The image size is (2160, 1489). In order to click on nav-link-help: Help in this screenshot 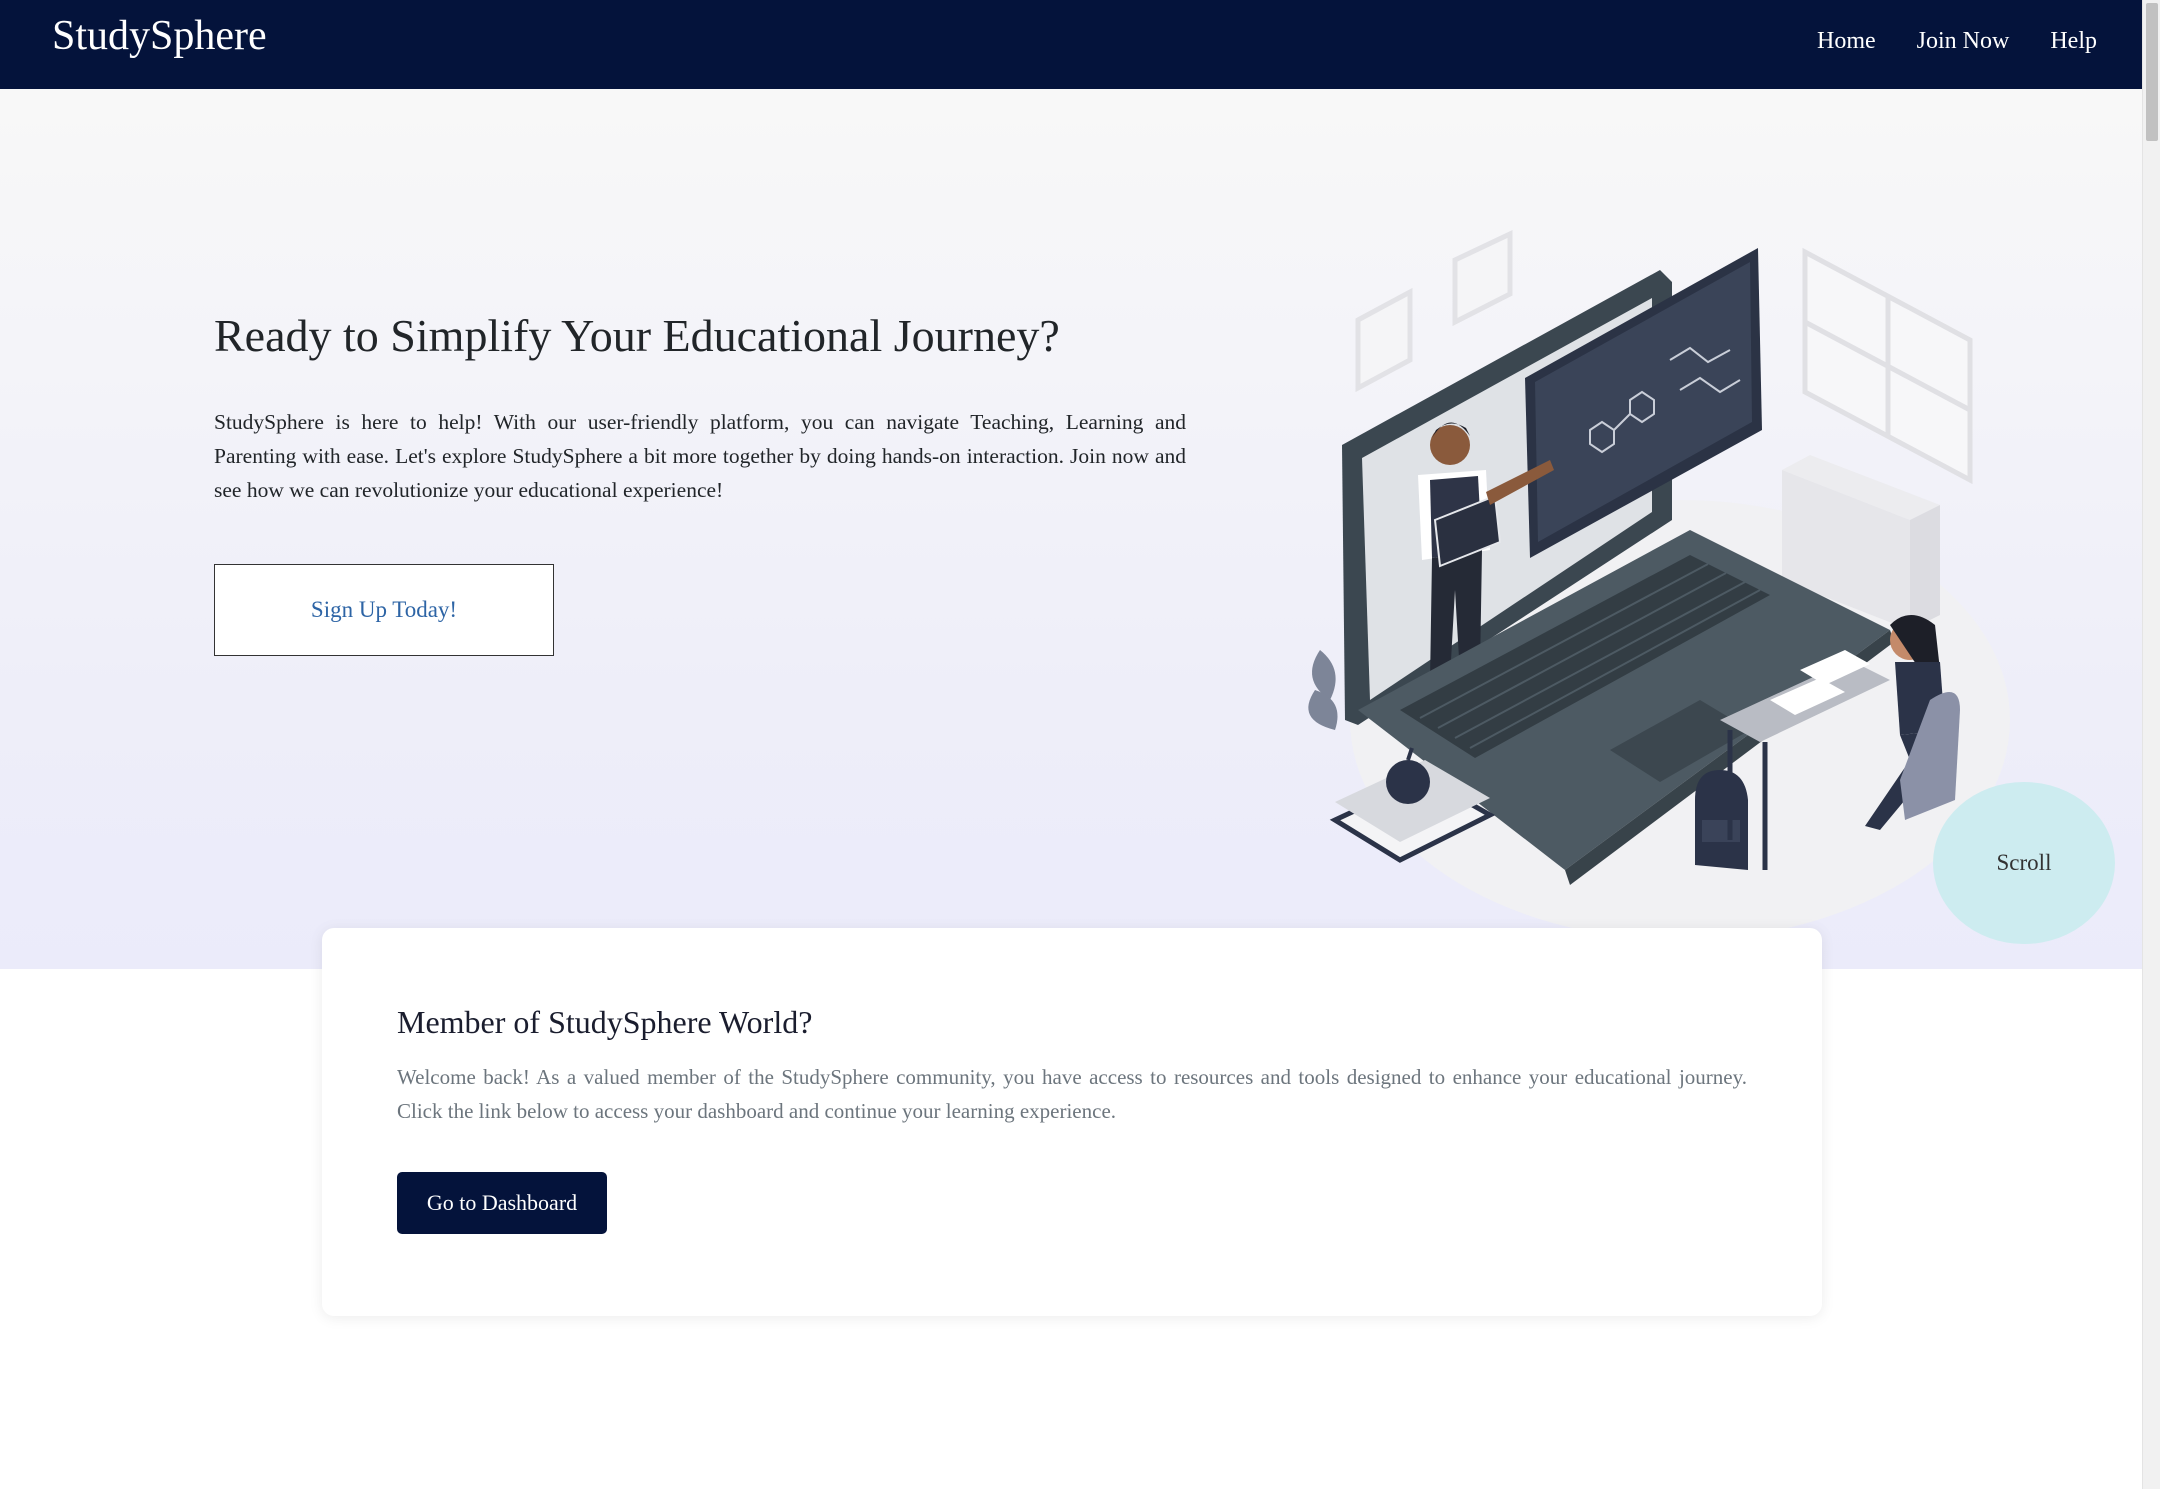, I will do `click(2073, 41)`.